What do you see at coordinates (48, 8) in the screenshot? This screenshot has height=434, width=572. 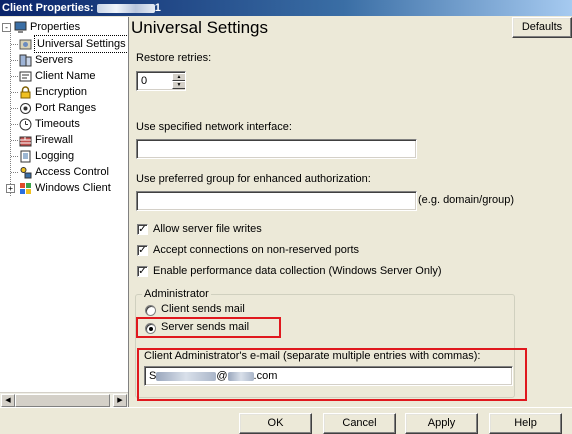 I see `window-title-prefix: Client Properties:` at bounding box center [48, 8].